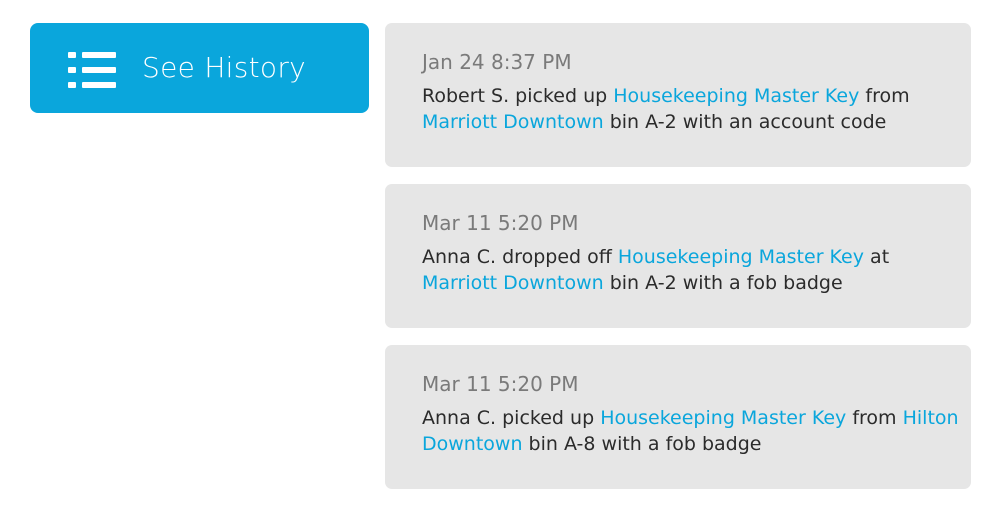 This screenshot has height=510, width=1000. I want to click on event-detail: bin A-2 with an account code, so click(748, 122).